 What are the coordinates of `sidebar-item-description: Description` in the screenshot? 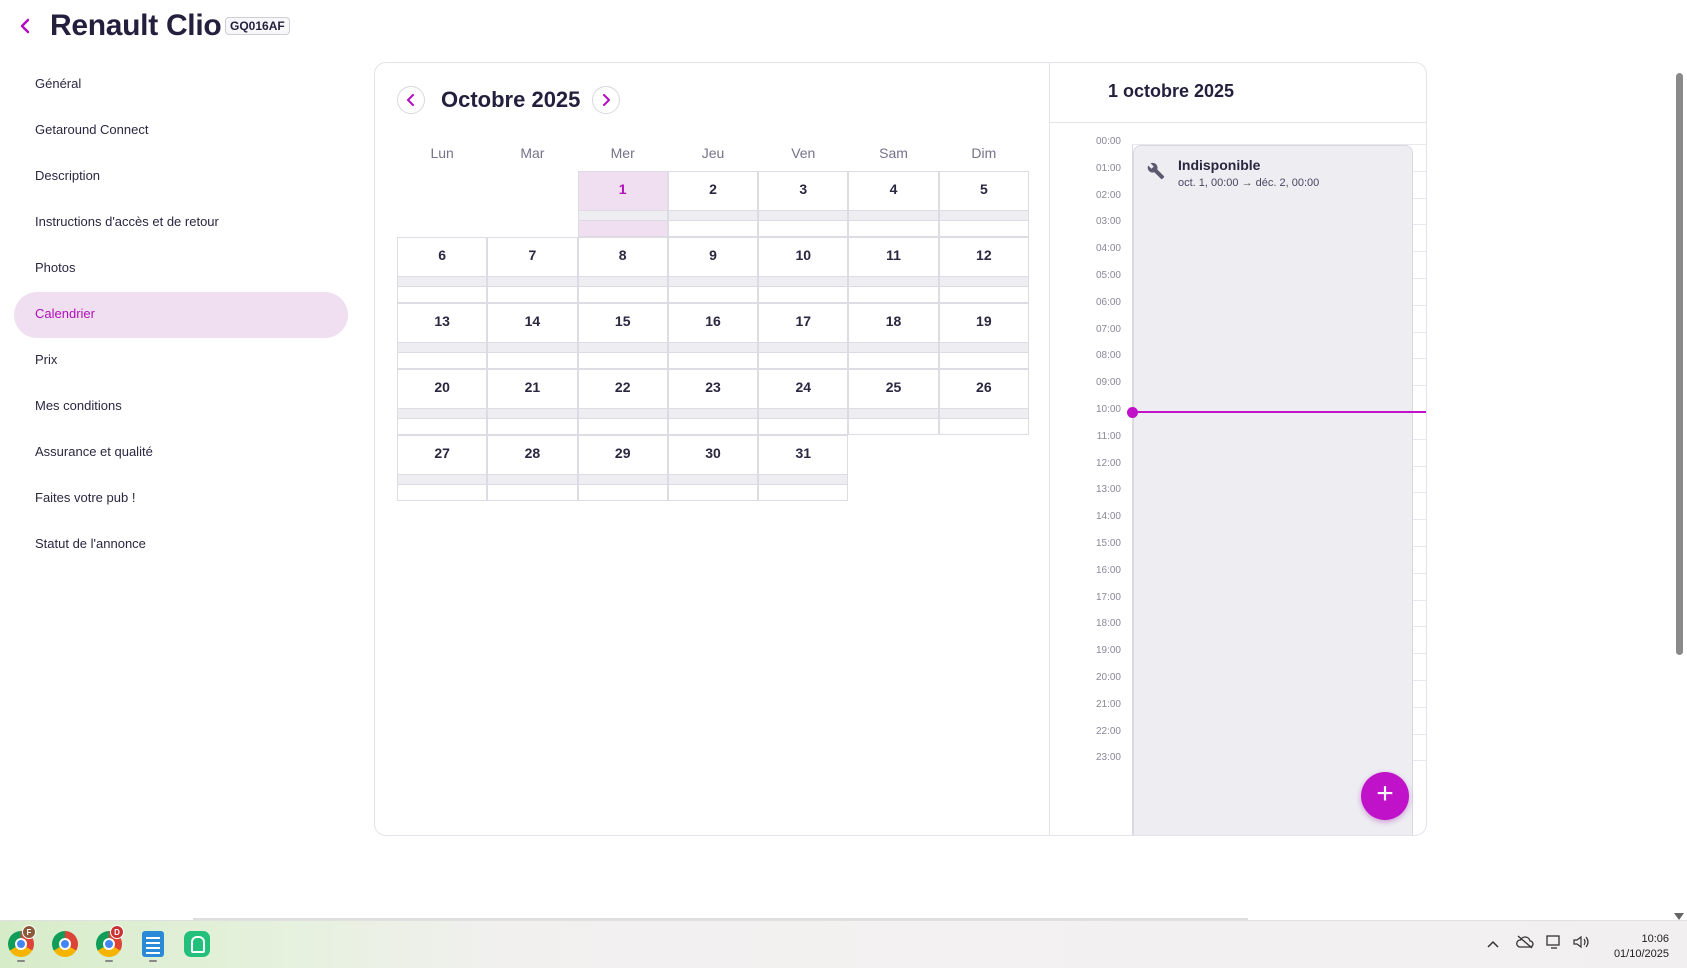 It's located at (181, 177).